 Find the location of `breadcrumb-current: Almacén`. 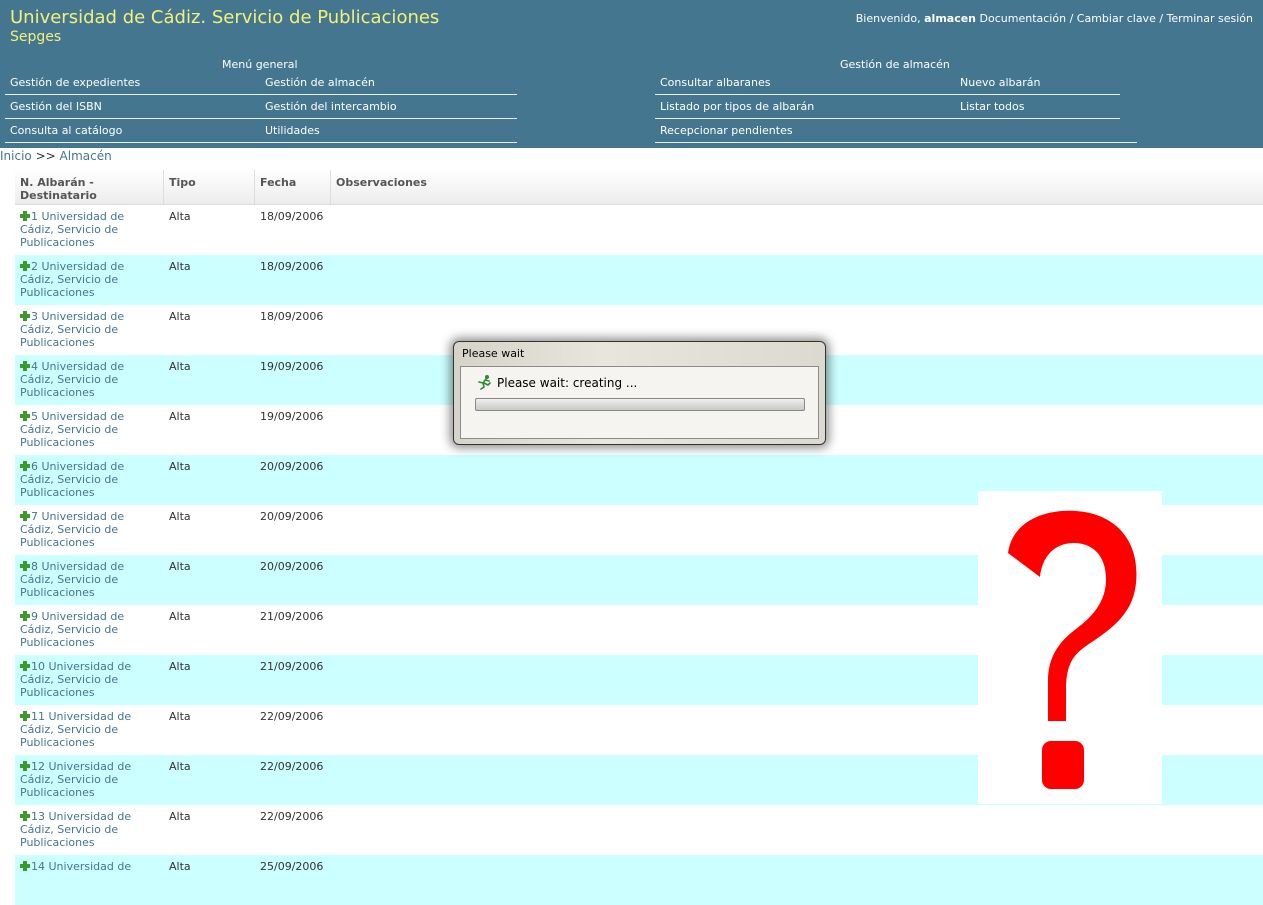

breadcrumb-current: Almacén is located at coordinates (86, 156).